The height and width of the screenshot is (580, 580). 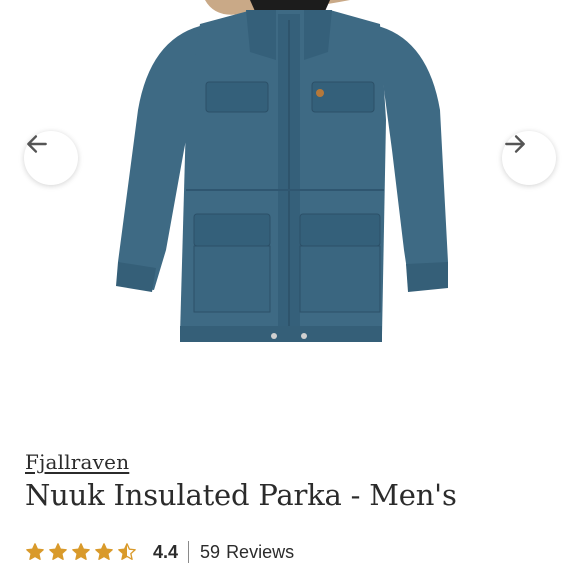 What do you see at coordinates (241, 495) in the screenshot?
I see `product-title: Nuuk Insulated Parka - Men's` at bounding box center [241, 495].